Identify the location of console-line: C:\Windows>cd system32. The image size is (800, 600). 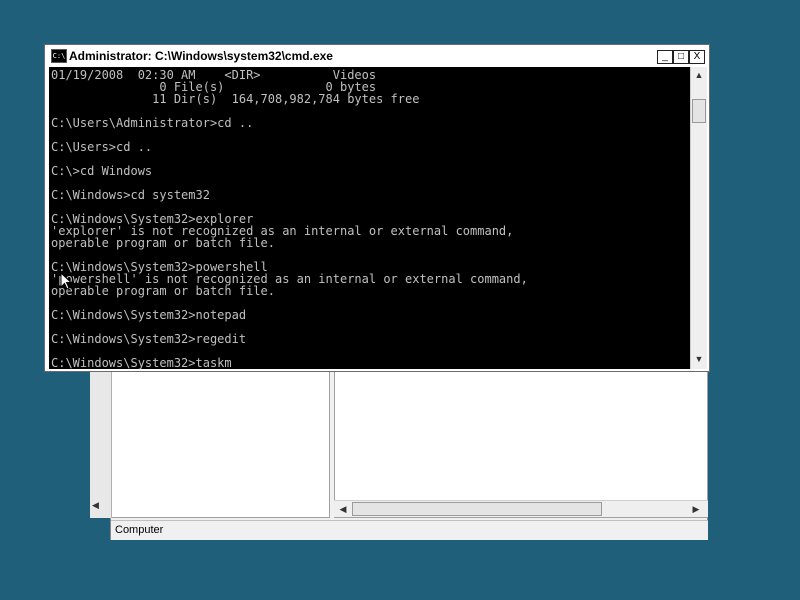
(130, 195).